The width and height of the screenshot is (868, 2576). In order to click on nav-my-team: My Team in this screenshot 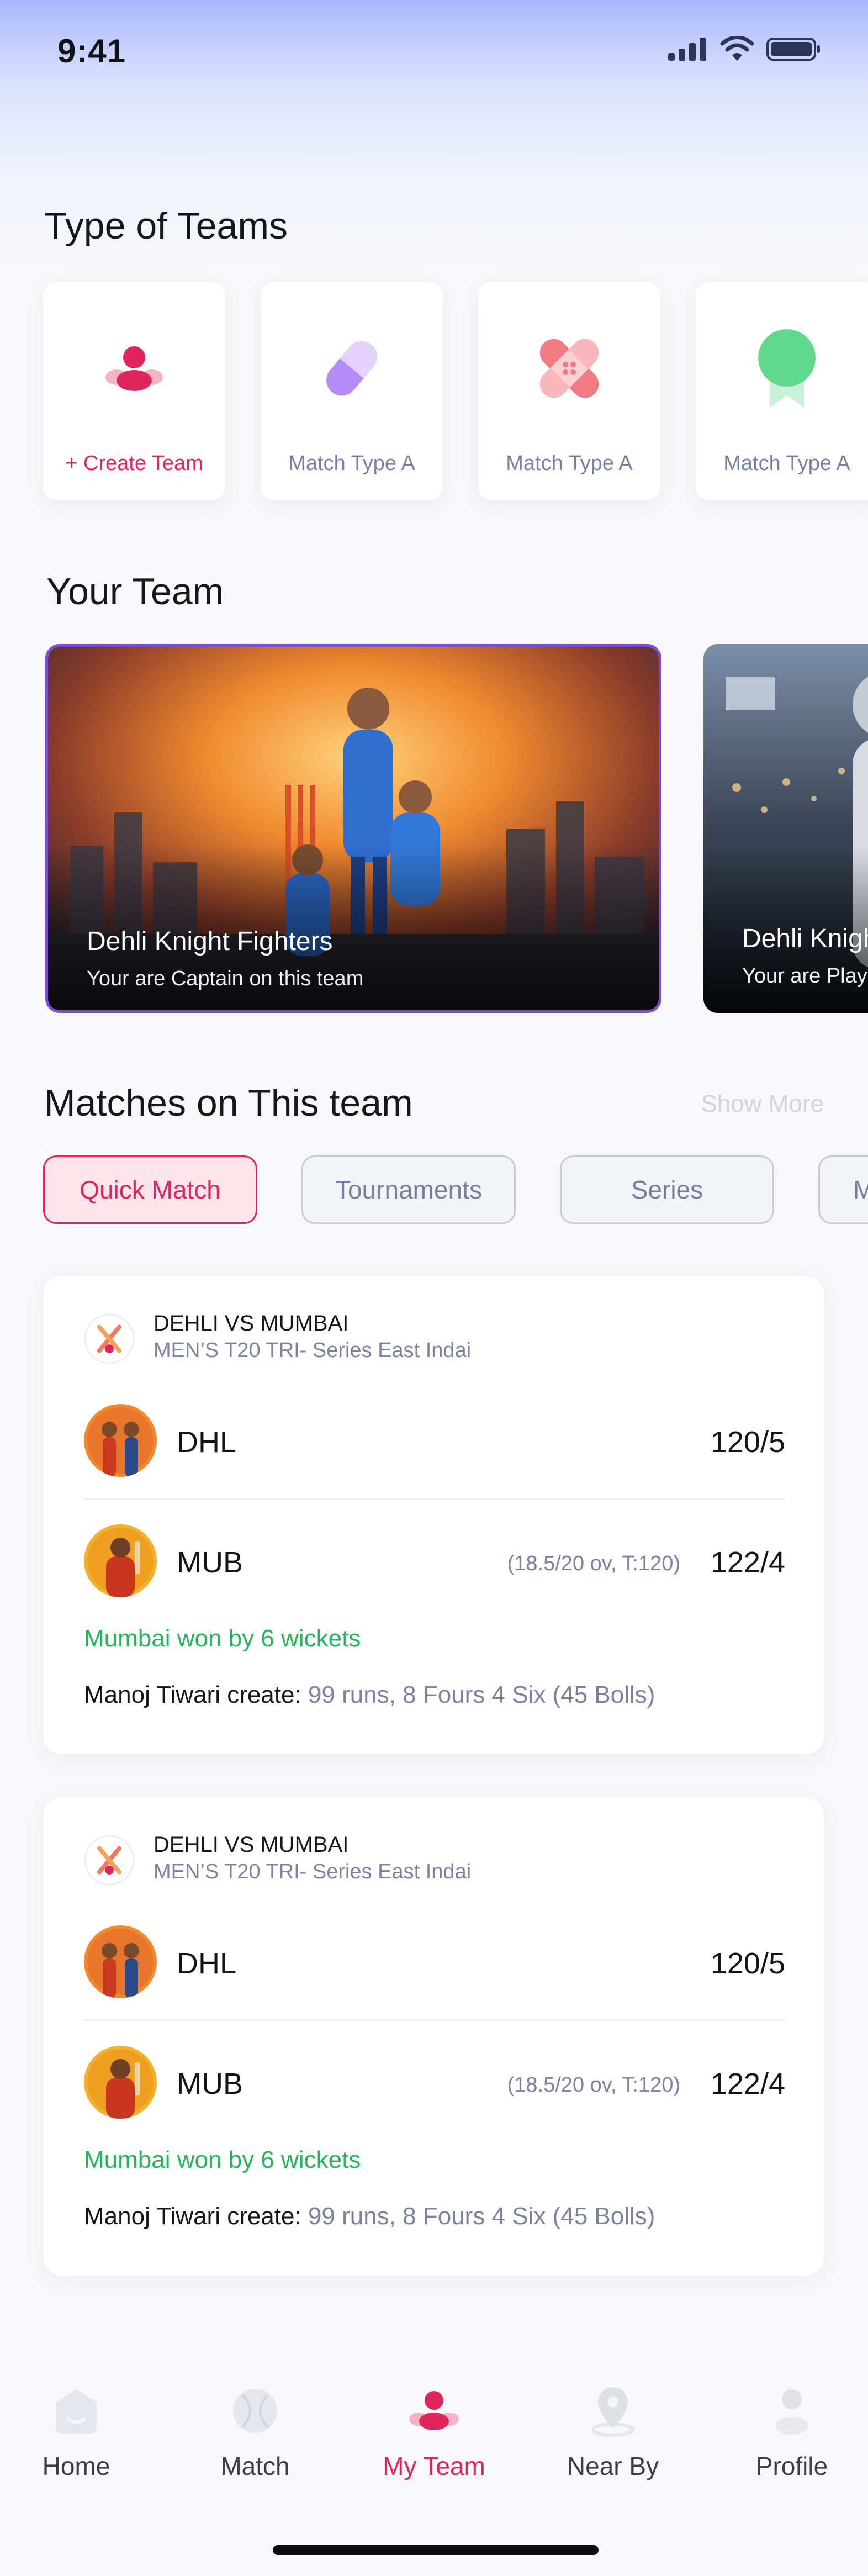, I will do `click(434, 2441)`.